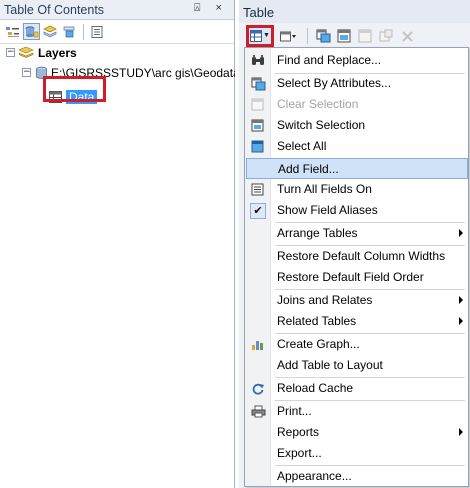  What do you see at coordinates (361, 256) in the screenshot?
I see `menu-item-label: Restore Default Column Widths` at bounding box center [361, 256].